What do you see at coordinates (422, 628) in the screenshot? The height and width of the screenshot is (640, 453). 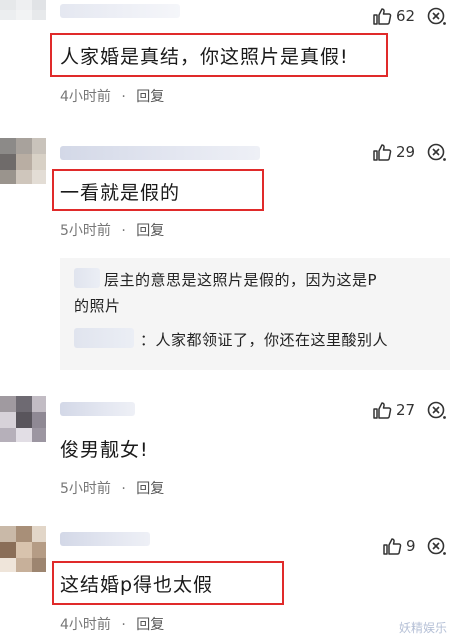 I see `watermark: 妖精娱乐` at bounding box center [422, 628].